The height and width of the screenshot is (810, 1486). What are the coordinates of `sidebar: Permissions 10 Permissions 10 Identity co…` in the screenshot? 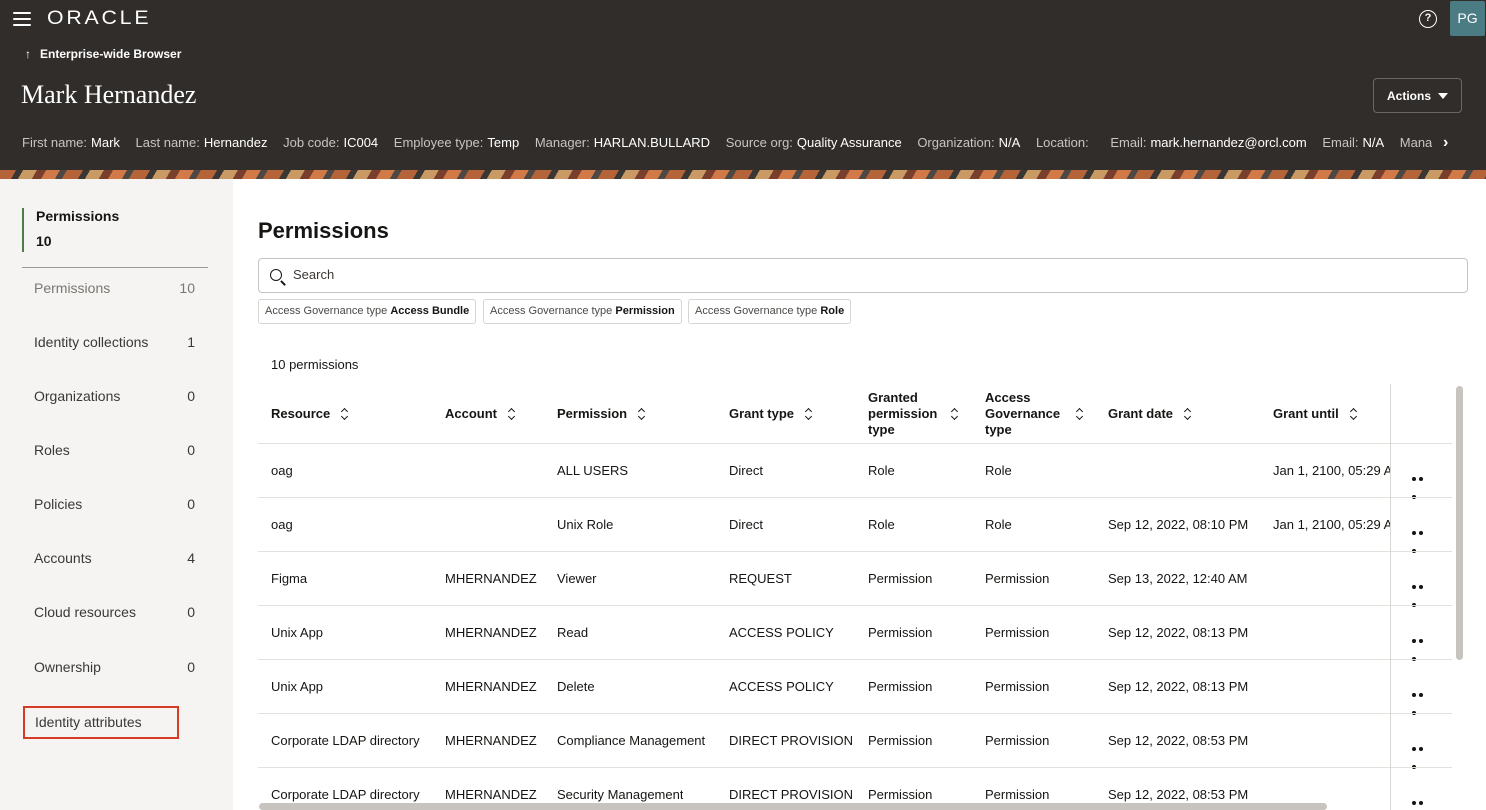 It's located at (116, 494).